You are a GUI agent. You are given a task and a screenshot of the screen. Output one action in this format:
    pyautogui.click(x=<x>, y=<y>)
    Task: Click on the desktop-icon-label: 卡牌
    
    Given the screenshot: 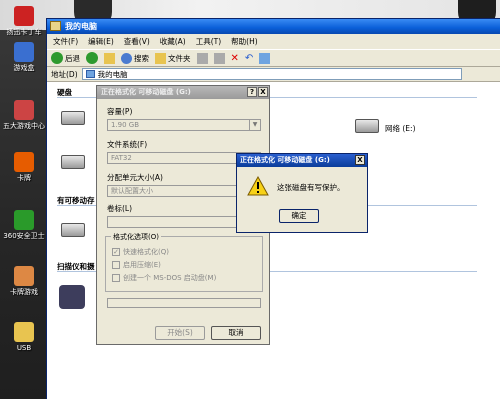 What is the action you would take?
    pyautogui.click(x=24, y=178)
    